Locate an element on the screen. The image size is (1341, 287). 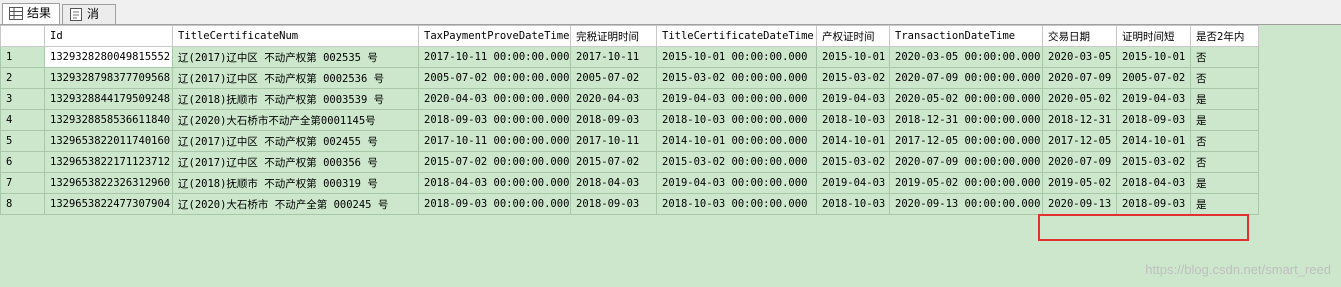
column-header: TitleCertificateDateTime is located at coordinates (736, 36).